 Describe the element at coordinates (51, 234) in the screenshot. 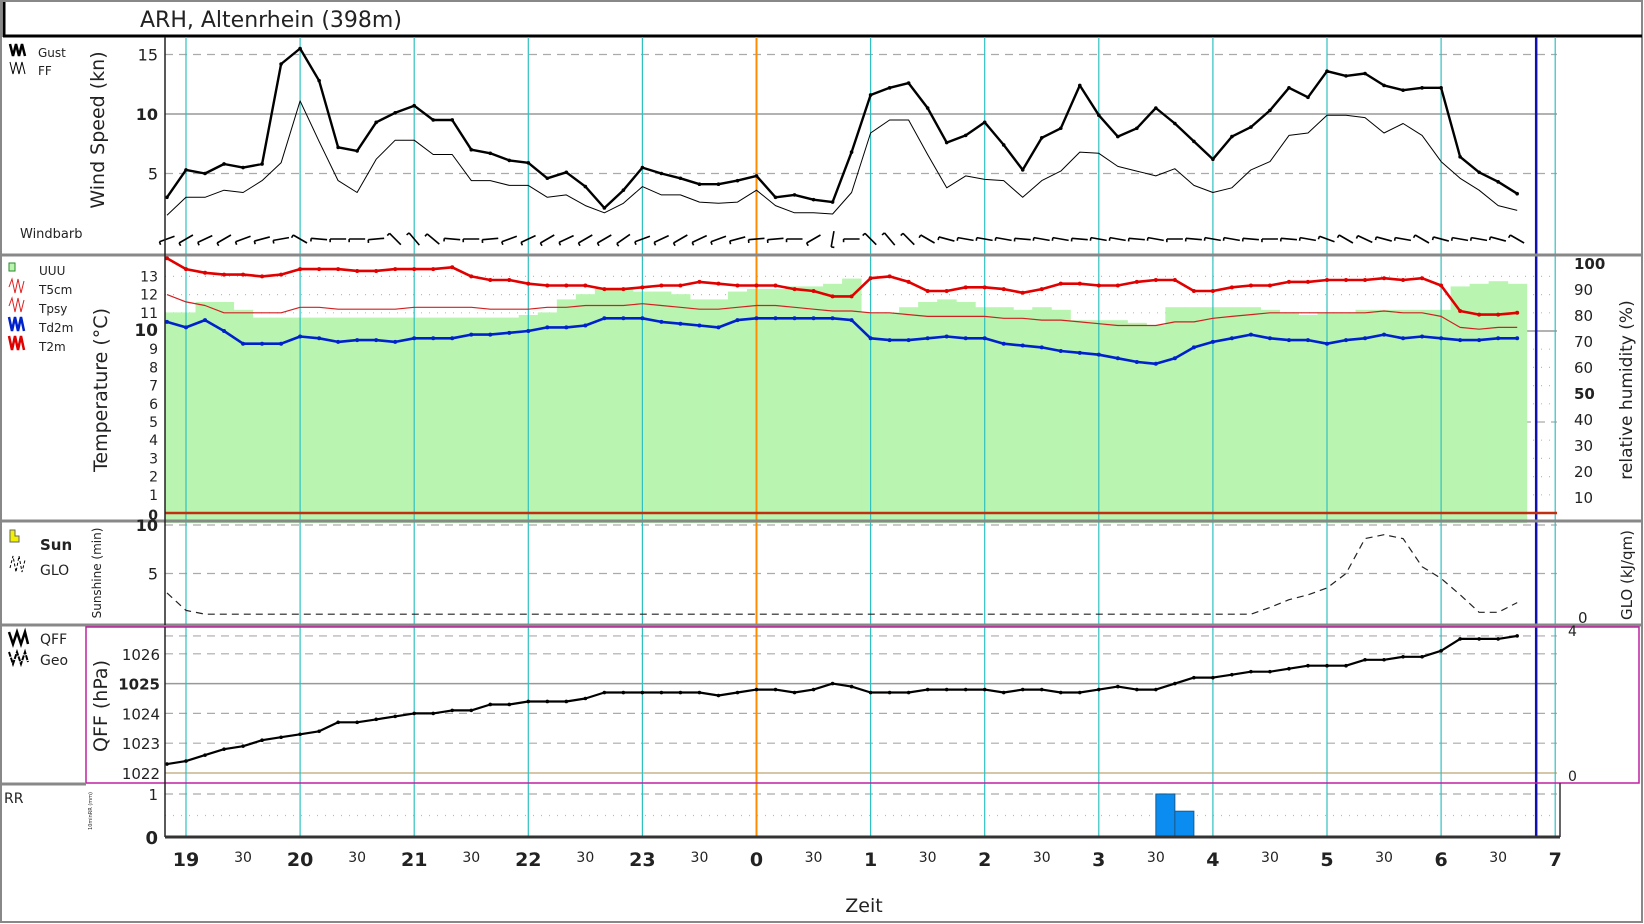

I see `windbarb-legend-label: Windbarb` at that location.